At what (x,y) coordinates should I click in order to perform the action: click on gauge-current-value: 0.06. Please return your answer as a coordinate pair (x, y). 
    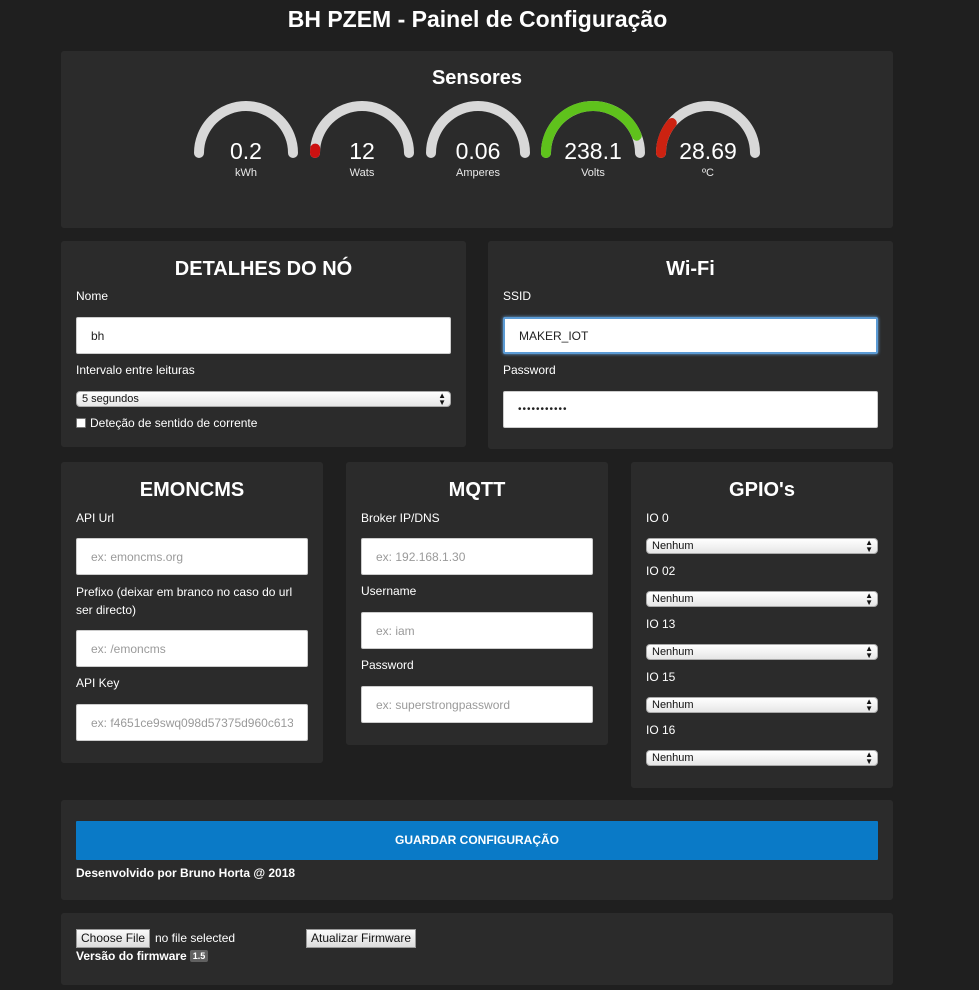
    Looking at the image, I should click on (478, 151).